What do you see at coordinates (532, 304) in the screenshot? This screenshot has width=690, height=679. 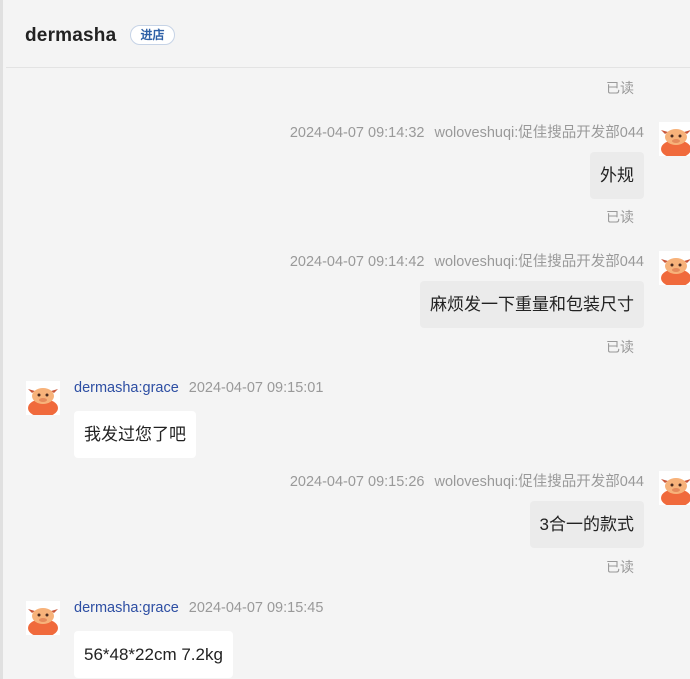 I see `message-bubble: 麻烦发一下重量和包装尺寸` at bounding box center [532, 304].